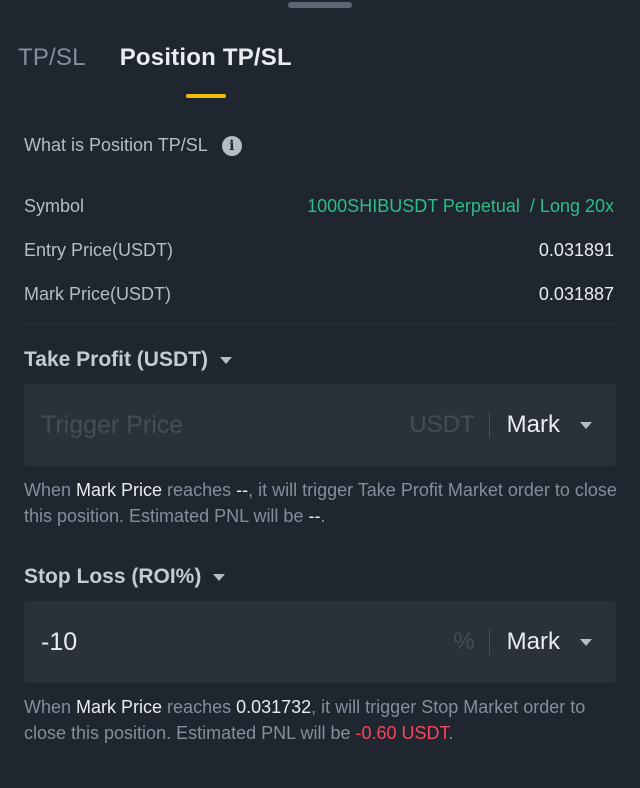 The width and height of the screenshot is (640, 788). What do you see at coordinates (99, 250) in the screenshot?
I see `entry-price-label: Entry Price(USDT)` at bounding box center [99, 250].